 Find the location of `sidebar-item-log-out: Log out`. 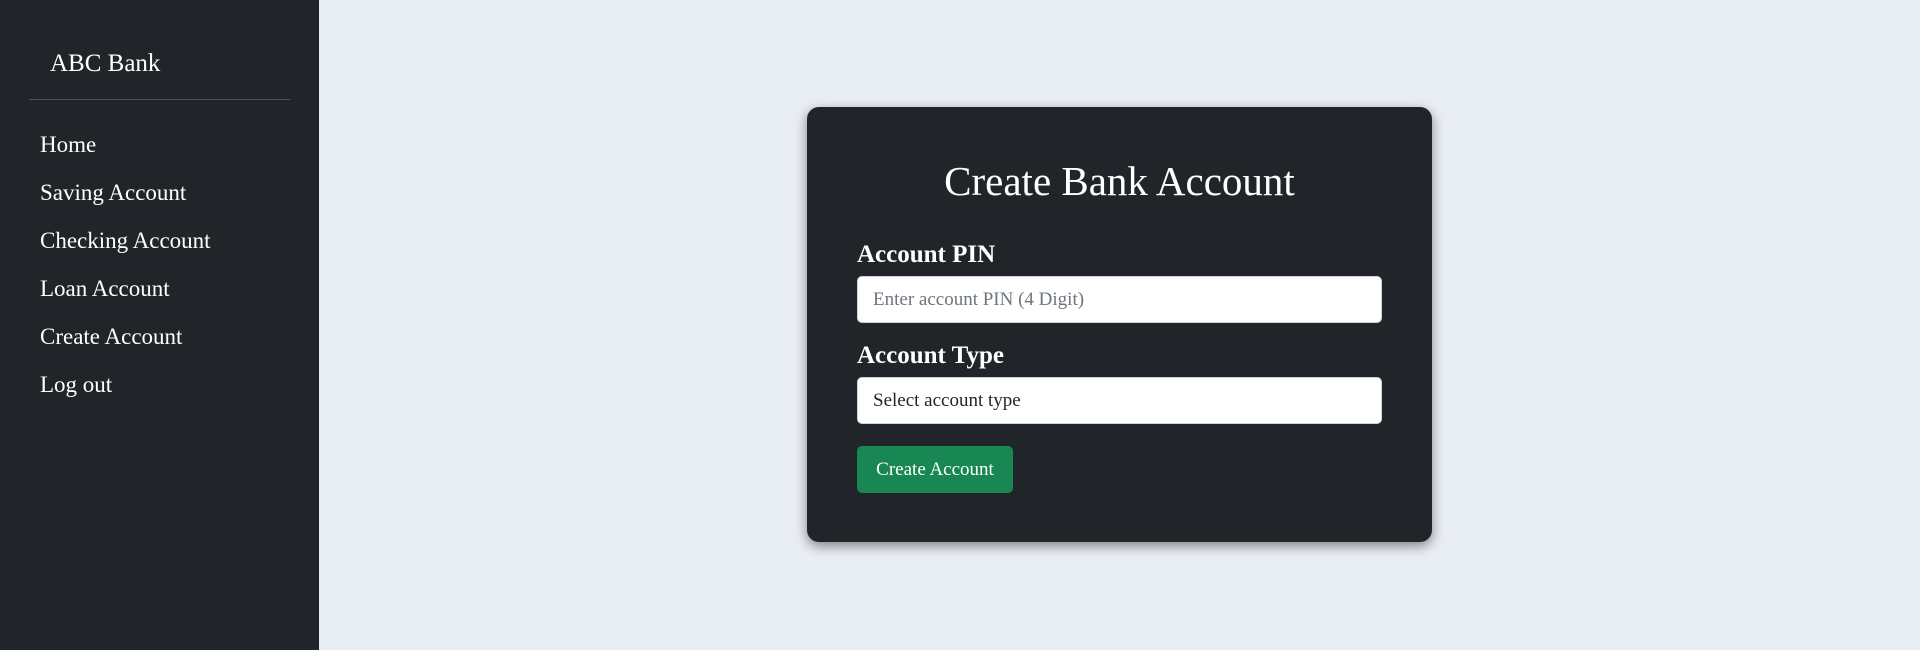

sidebar-item-log-out: Log out is located at coordinates (125, 393).